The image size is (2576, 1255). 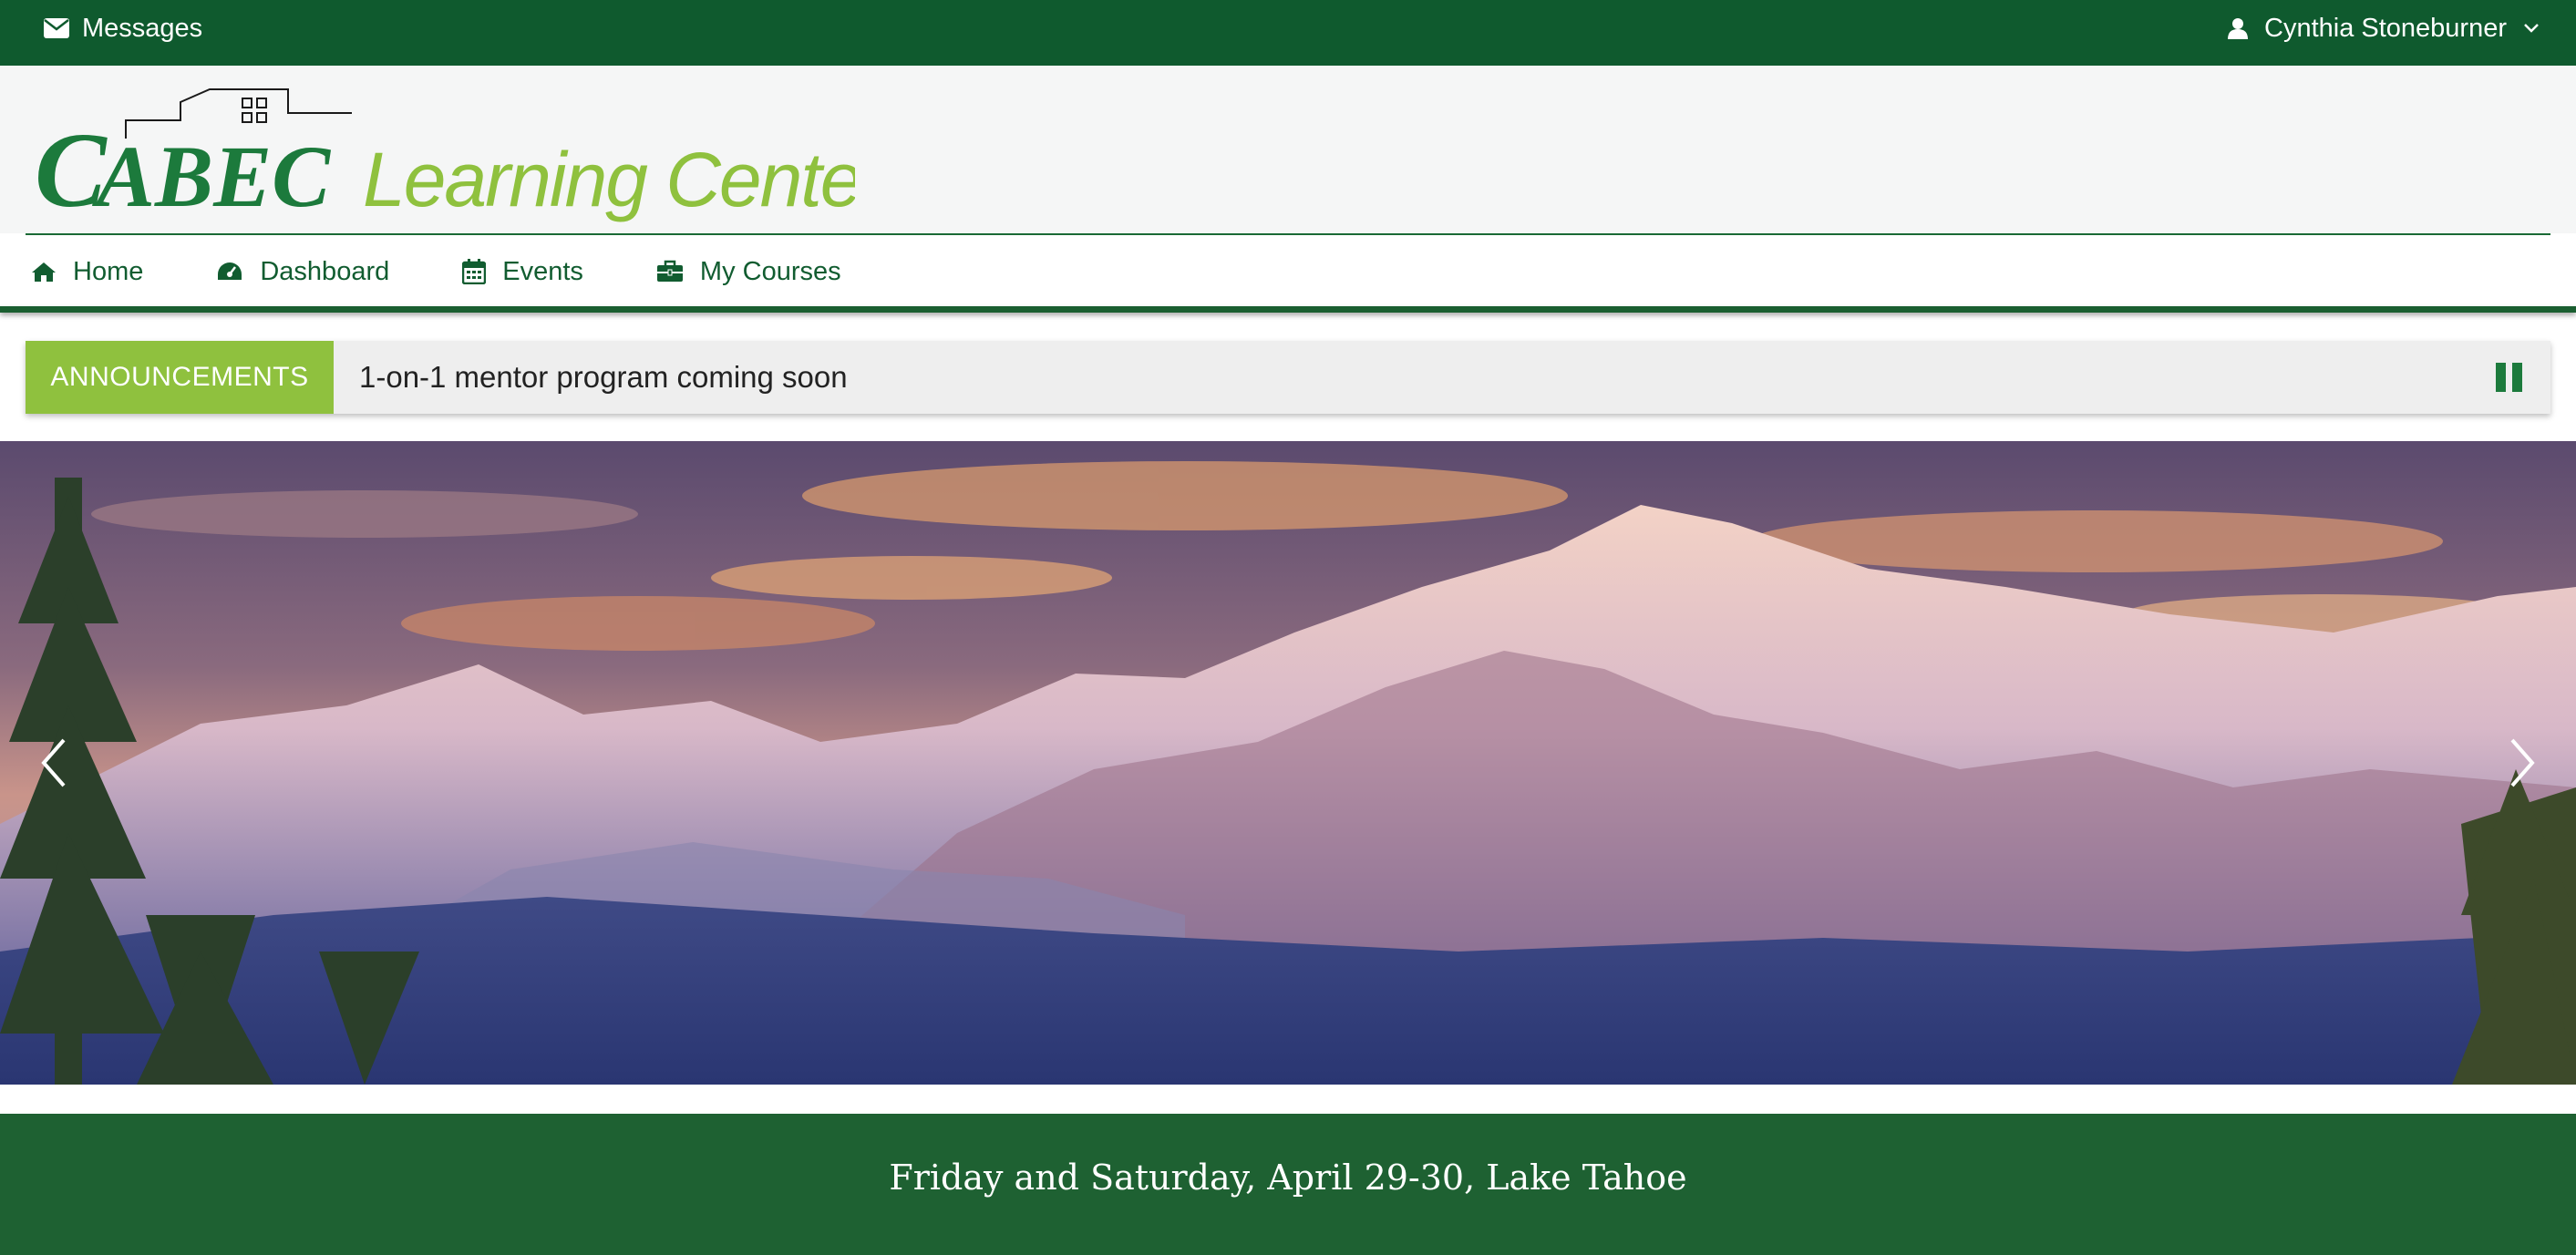 What do you see at coordinates (2509, 377) in the screenshot?
I see `pause-icon` at bounding box center [2509, 377].